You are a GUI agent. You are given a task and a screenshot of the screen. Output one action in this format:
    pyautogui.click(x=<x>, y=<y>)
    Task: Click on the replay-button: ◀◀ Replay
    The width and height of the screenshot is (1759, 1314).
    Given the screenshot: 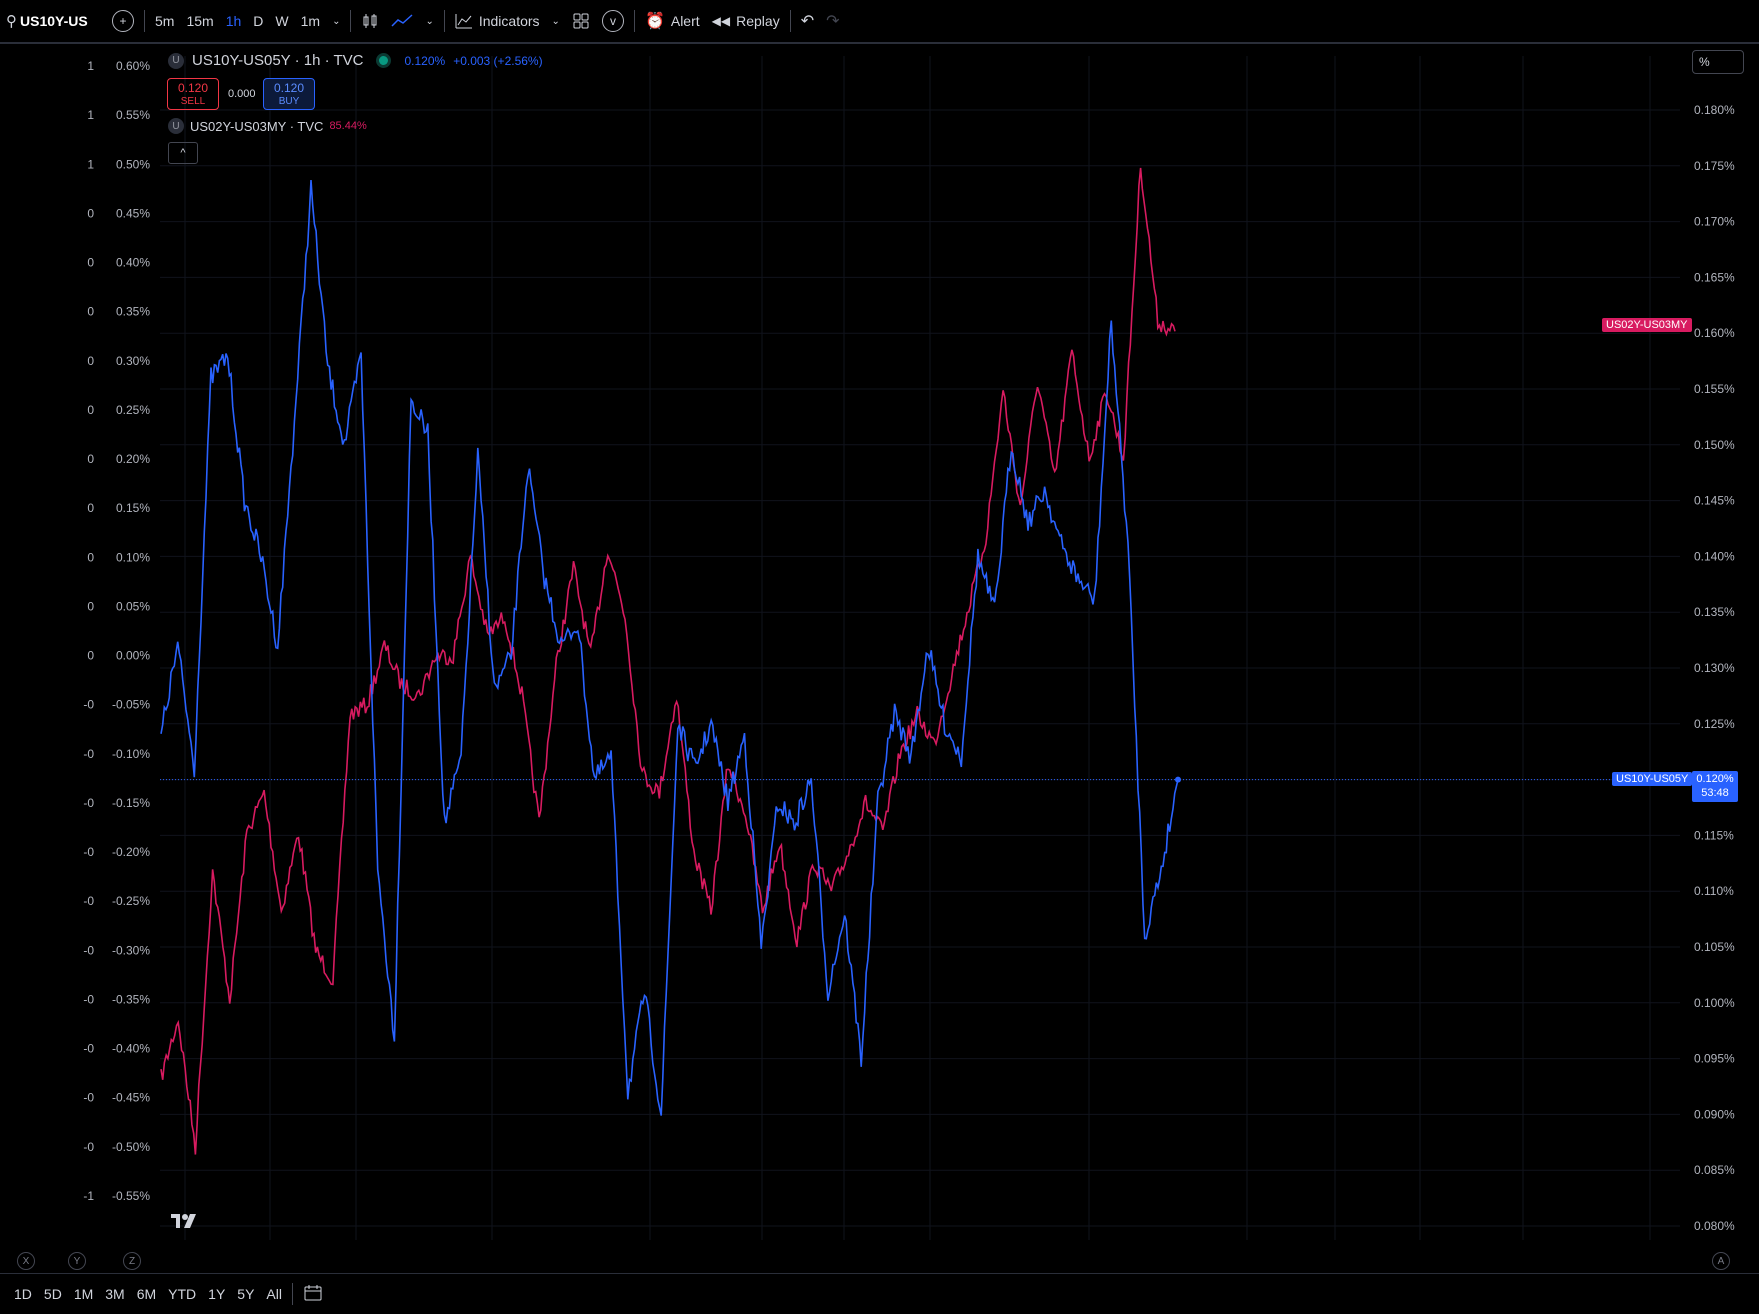 What is the action you would take?
    pyautogui.click(x=746, y=21)
    